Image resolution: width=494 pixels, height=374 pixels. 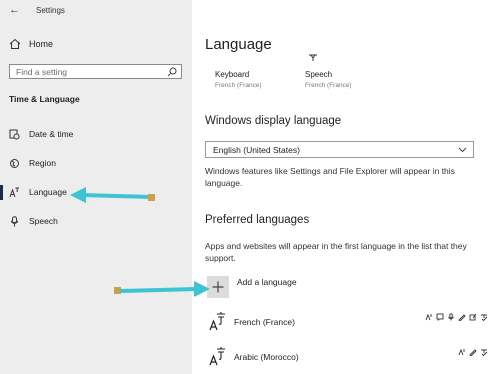 I want to click on back-button: ←, so click(x=14, y=10).